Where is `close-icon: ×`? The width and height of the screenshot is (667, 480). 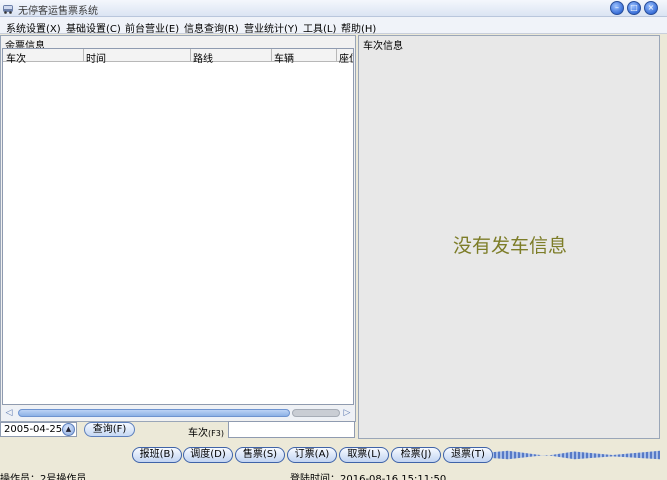 close-icon: × is located at coordinates (651, 7).